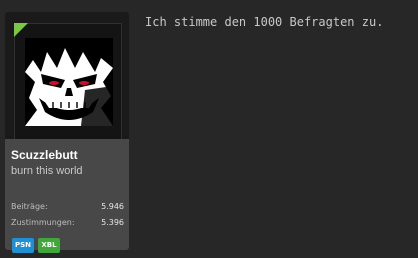  What do you see at coordinates (47, 171) in the screenshot?
I see `user-title: burn this world` at bounding box center [47, 171].